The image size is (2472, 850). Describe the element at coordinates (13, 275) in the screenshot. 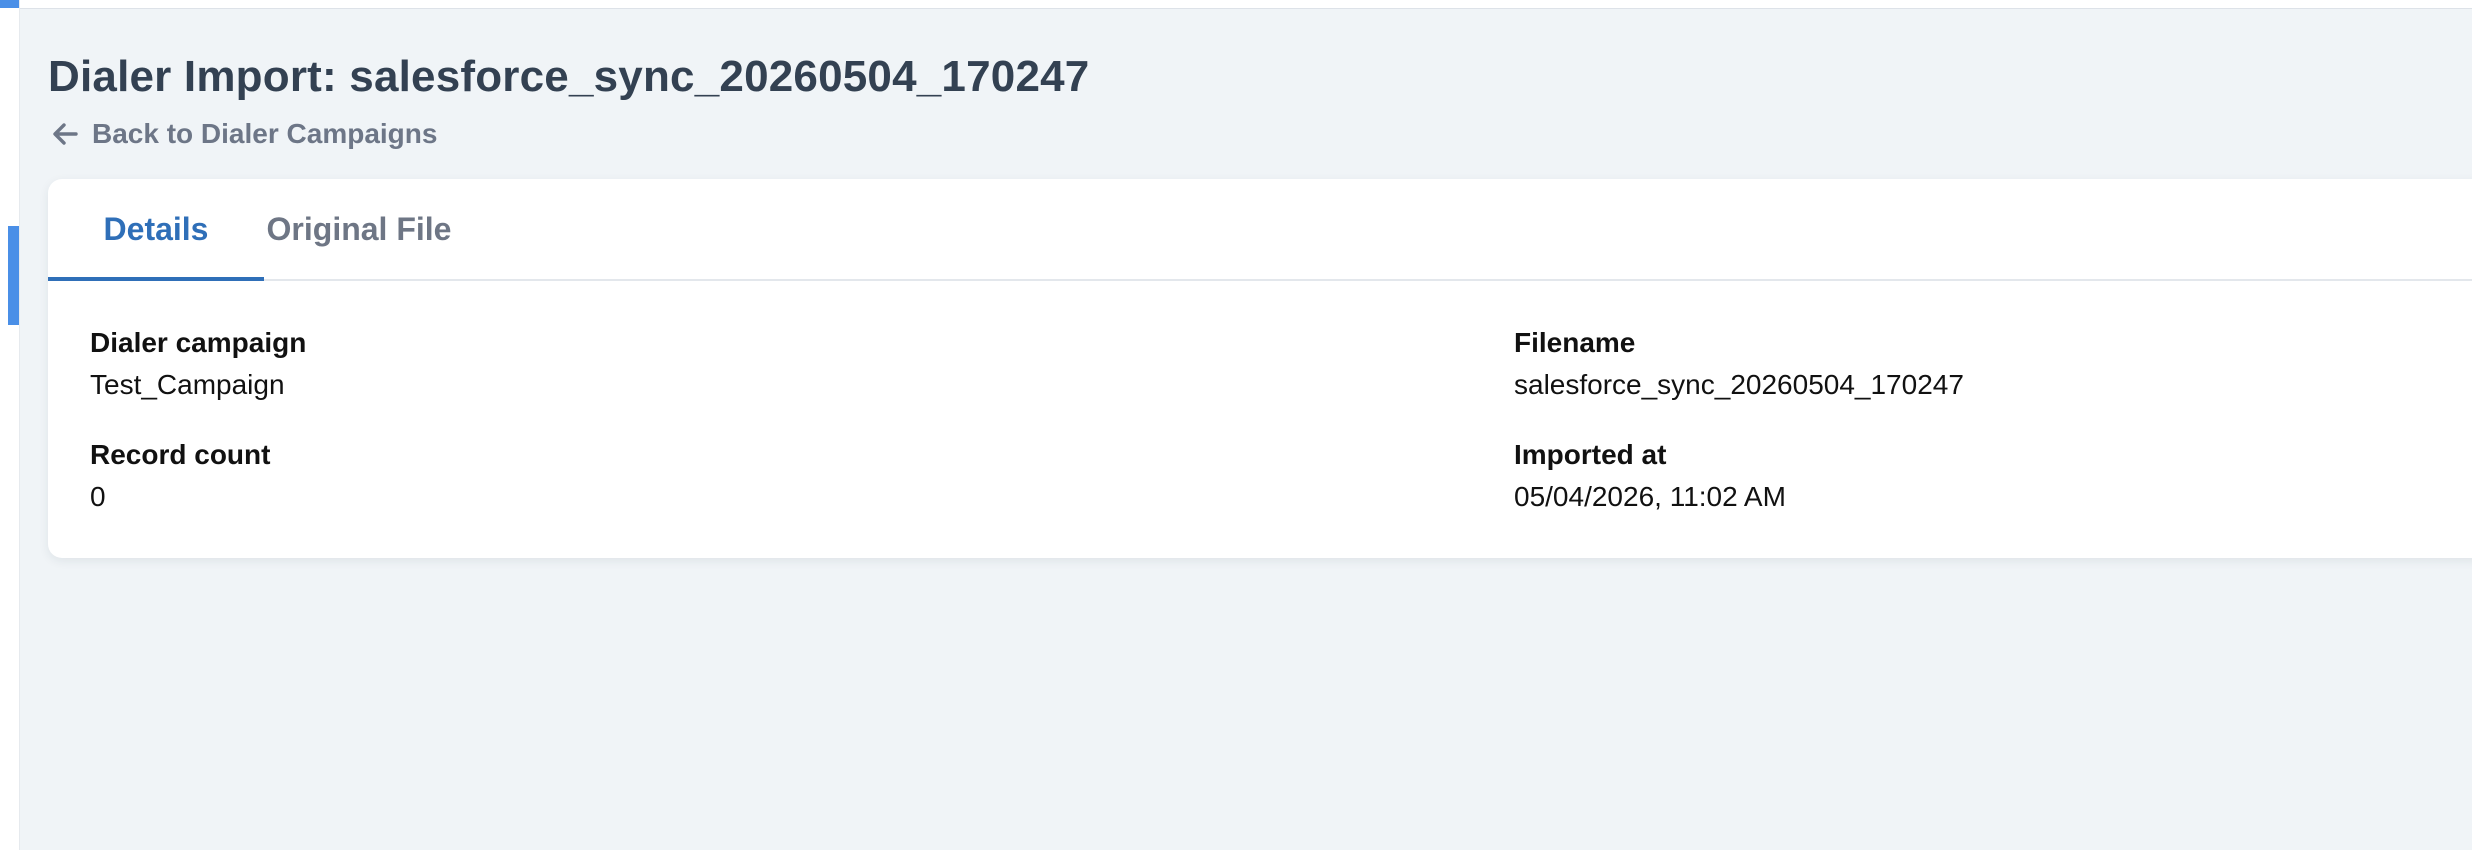

I see `rail-active-indicator` at that location.